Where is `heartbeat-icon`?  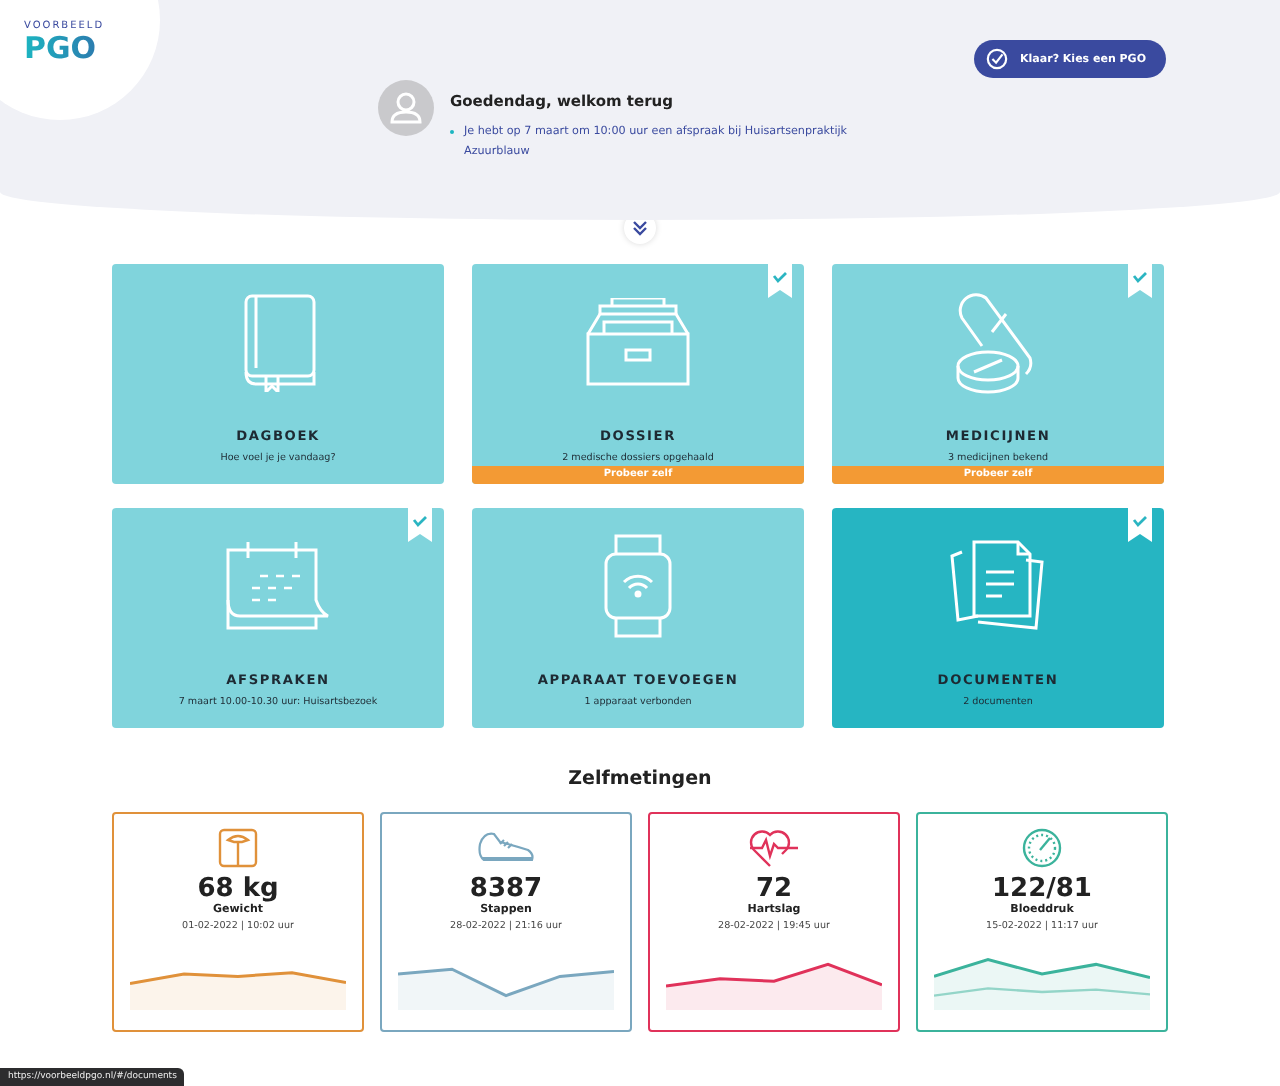
heartbeat-icon is located at coordinates (774, 848).